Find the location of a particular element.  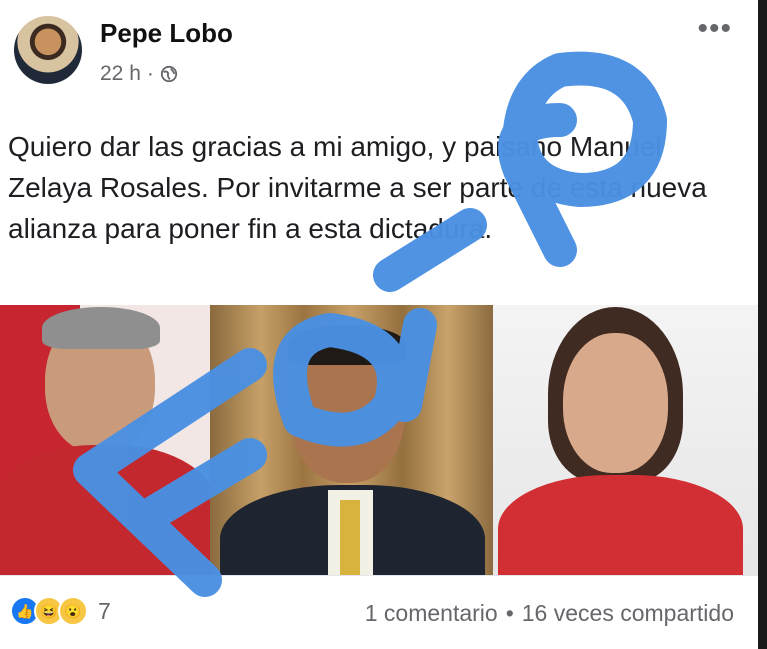

comments-count: 1 comentario is located at coordinates (431, 613).